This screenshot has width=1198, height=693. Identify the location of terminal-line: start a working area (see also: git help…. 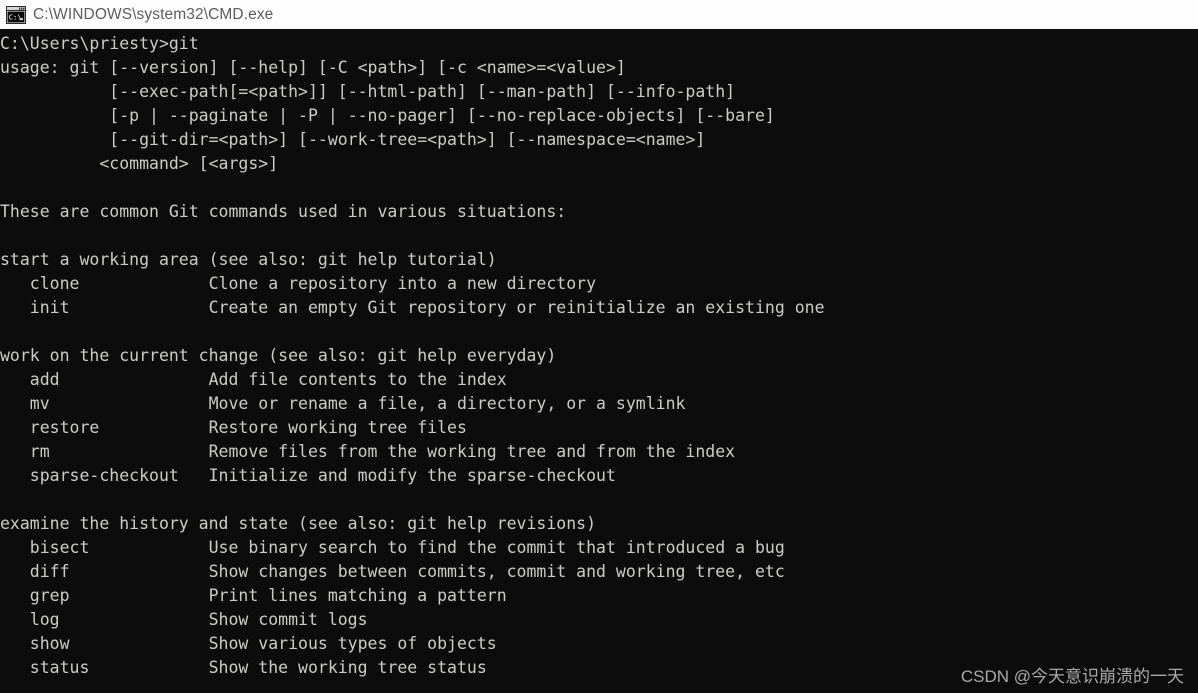
(248, 259).